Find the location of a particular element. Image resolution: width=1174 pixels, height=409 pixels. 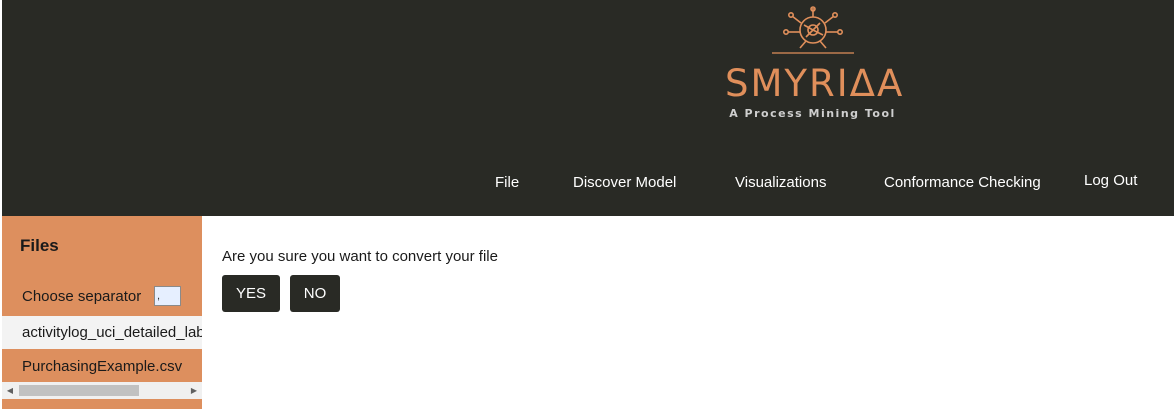

scrollbar-thumb is located at coordinates (79, 390).